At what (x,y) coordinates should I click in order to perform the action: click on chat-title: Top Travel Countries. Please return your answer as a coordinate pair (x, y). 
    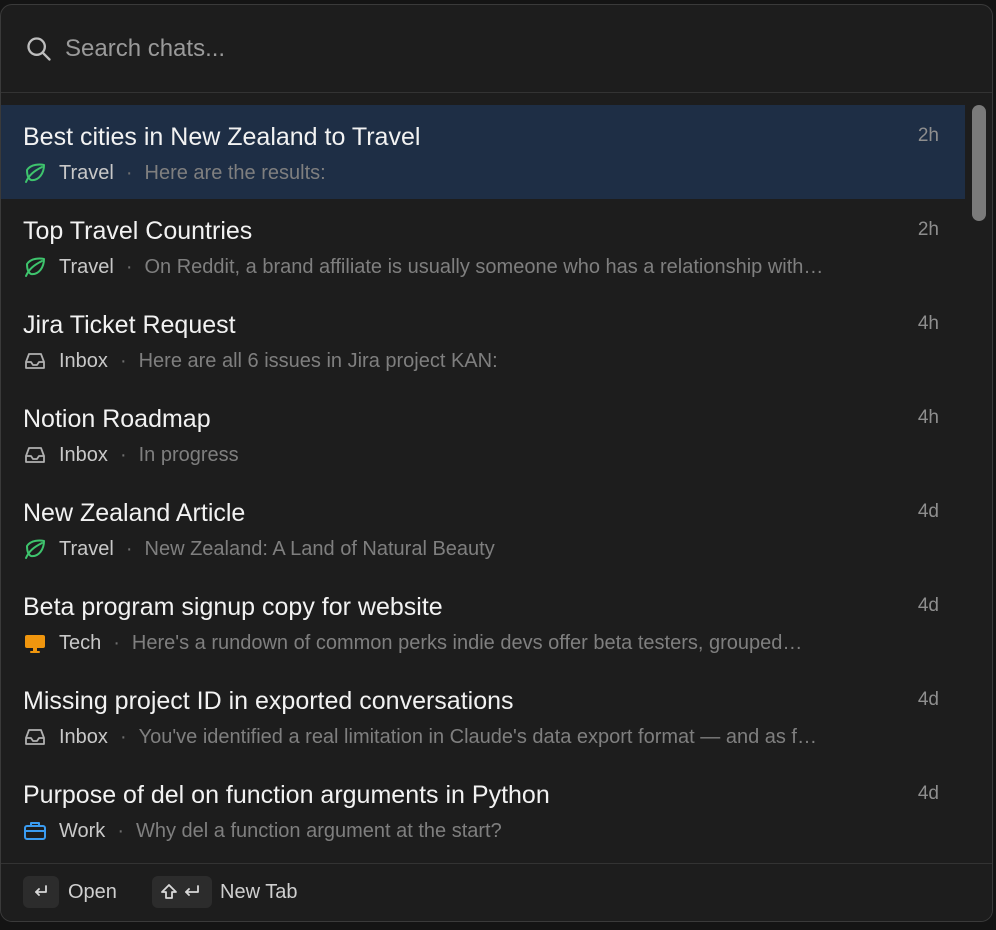
    Looking at the image, I should click on (138, 231).